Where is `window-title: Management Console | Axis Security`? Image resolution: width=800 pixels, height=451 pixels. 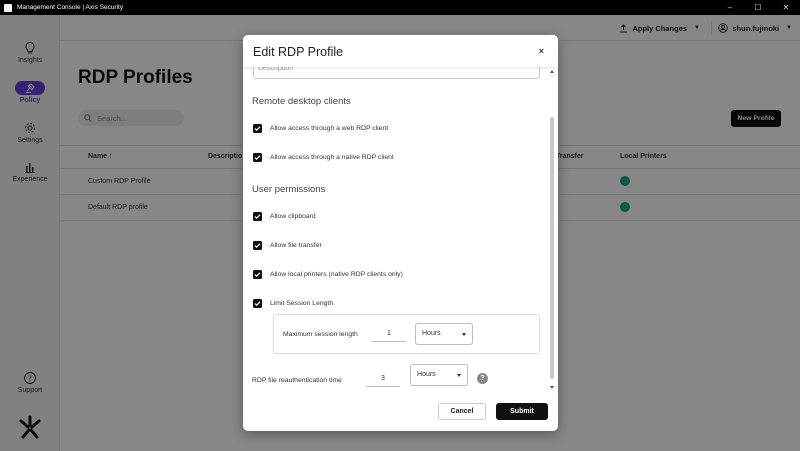 window-title: Management Console | Axis Security is located at coordinates (70, 7).